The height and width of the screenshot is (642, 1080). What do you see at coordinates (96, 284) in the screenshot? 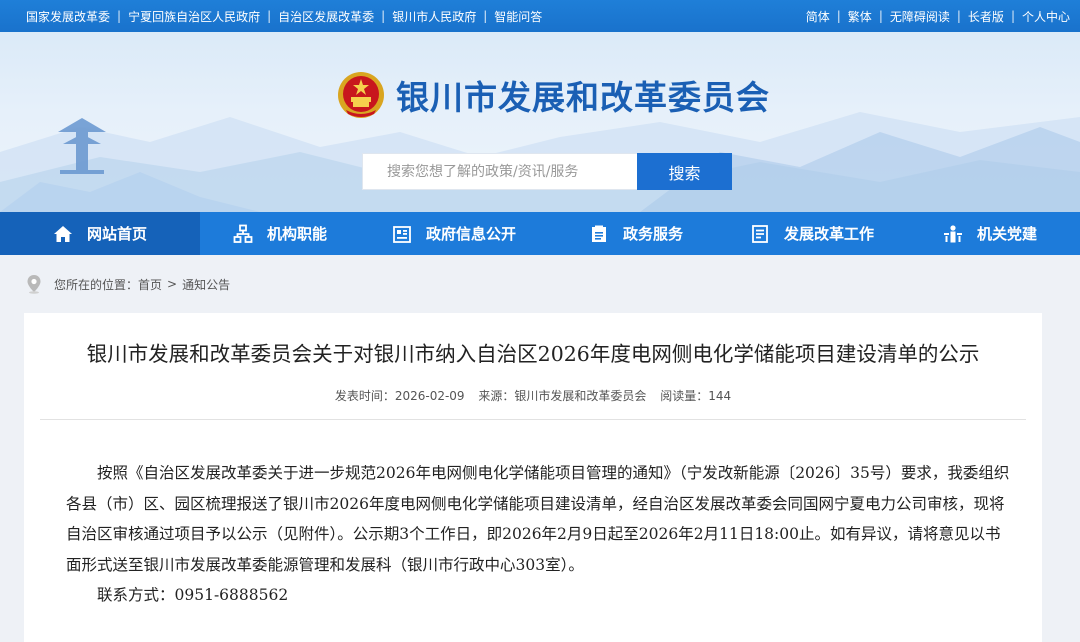
I see `breadcrumb-prefix: 您所在的位置：` at bounding box center [96, 284].